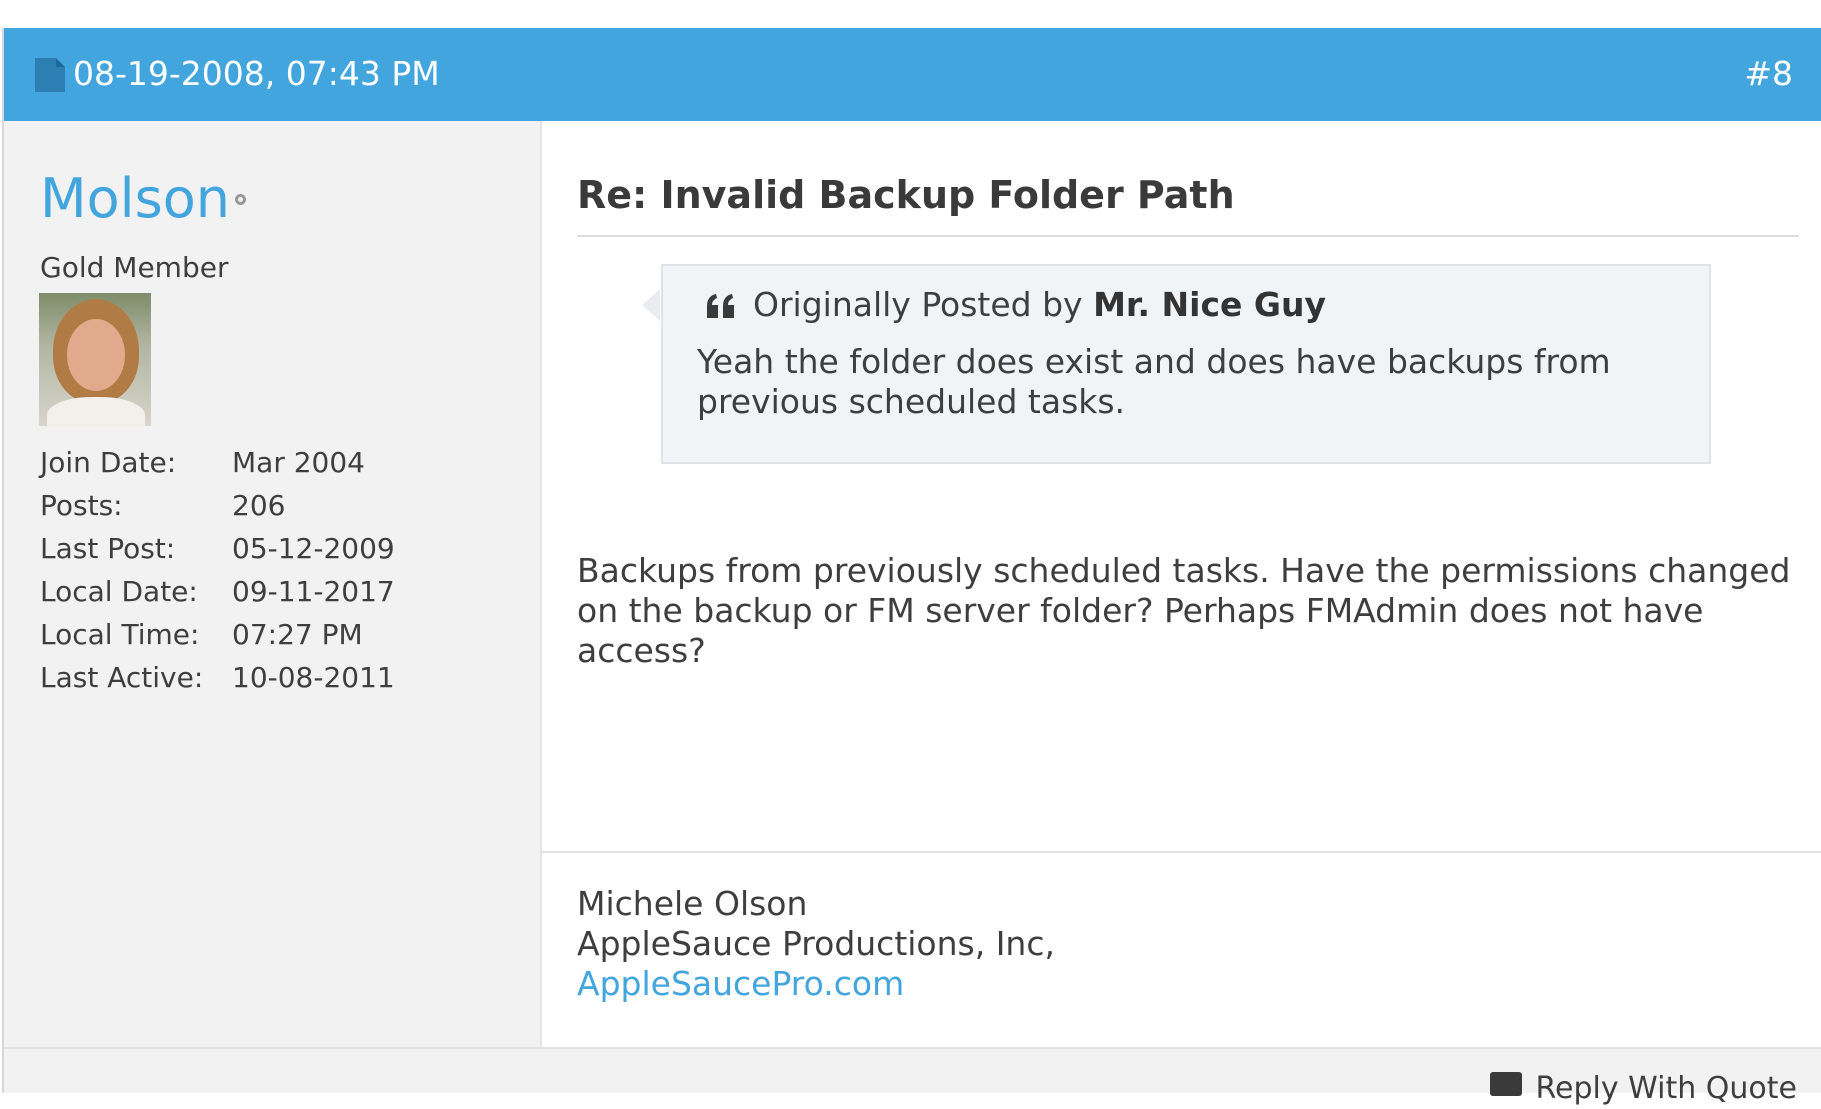 The image size is (1821, 1109). Describe the element at coordinates (1188, 236) in the screenshot. I see `title-divider` at that location.